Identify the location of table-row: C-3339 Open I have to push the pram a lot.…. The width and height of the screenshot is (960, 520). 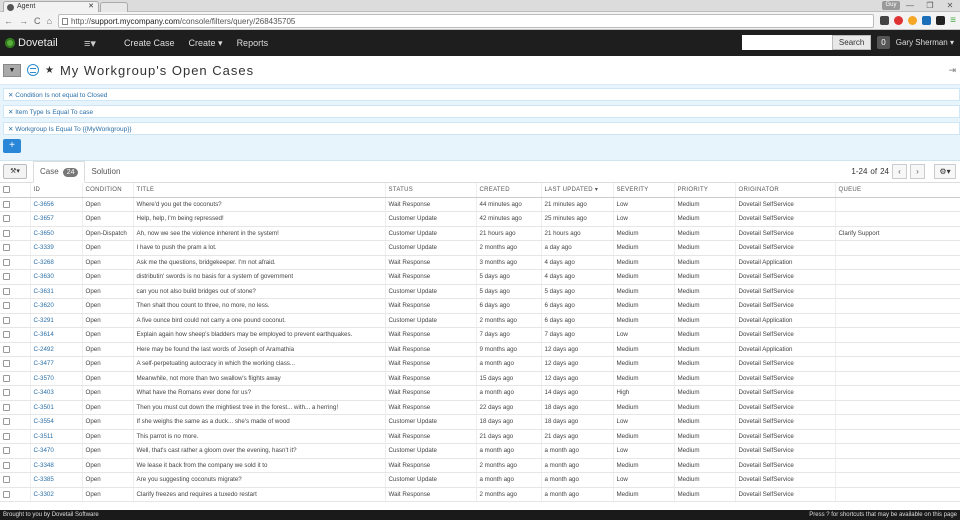
(480, 248).